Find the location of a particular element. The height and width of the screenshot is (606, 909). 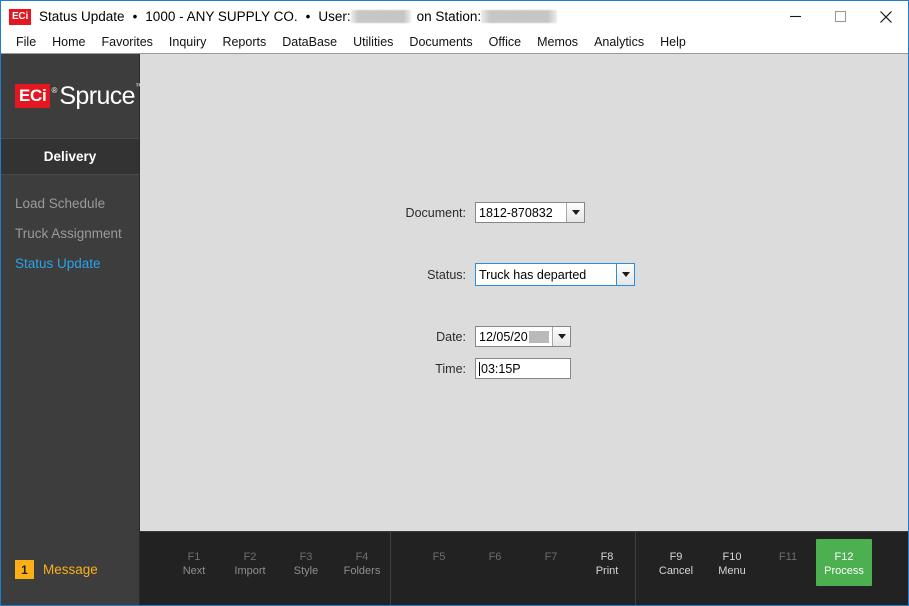

maximize-button is located at coordinates (840, 16).